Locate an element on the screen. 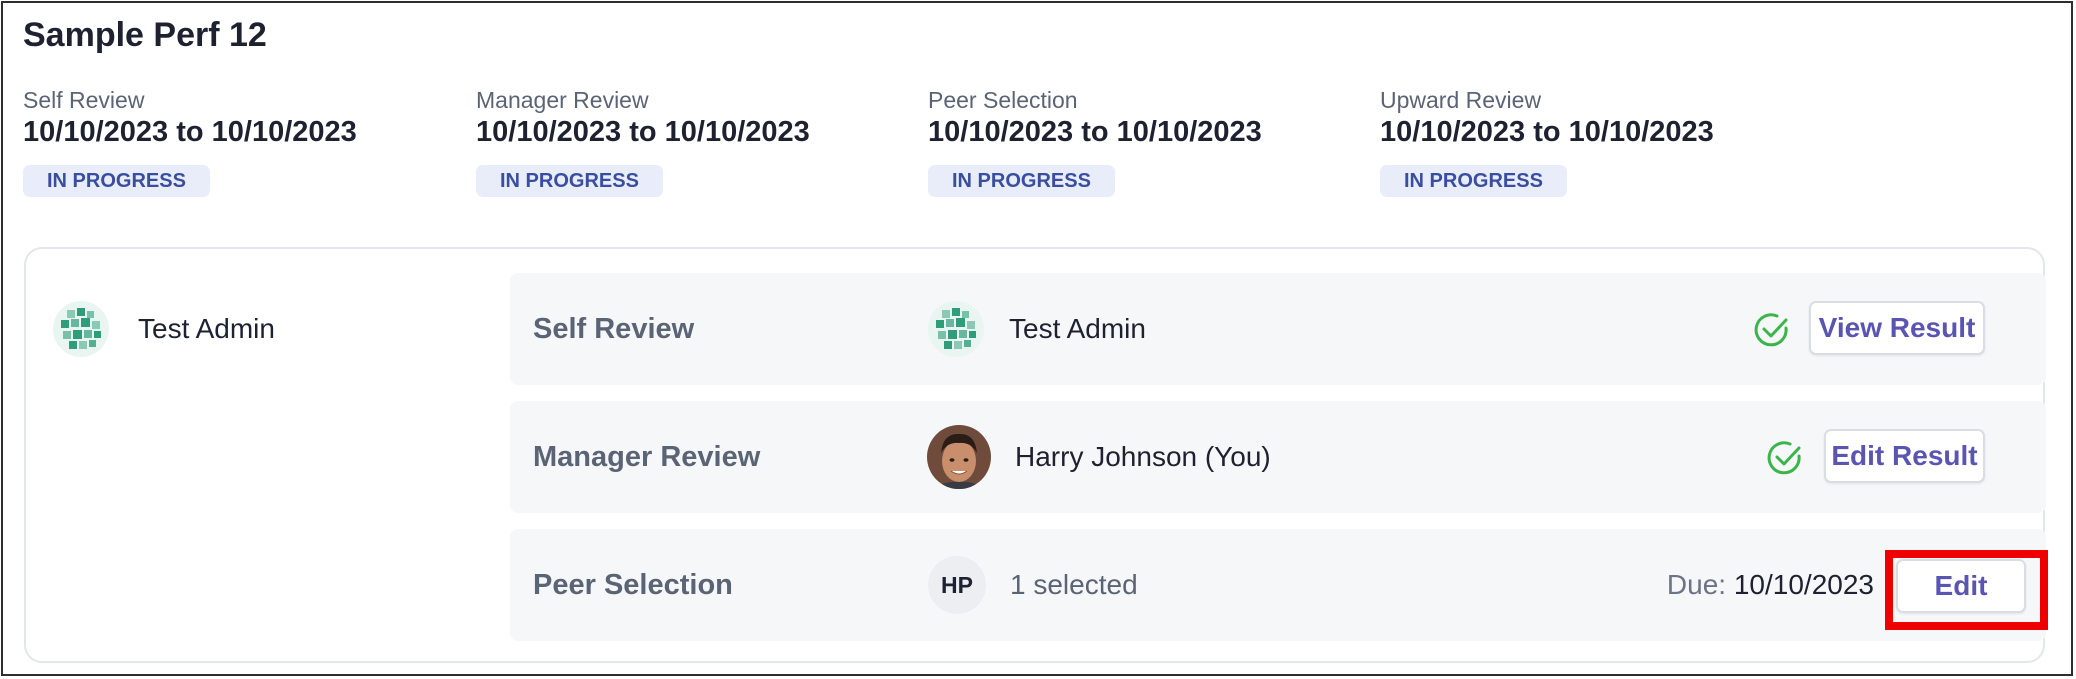 This screenshot has width=2076, height=679. selected-count: 1 selected is located at coordinates (1074, 584).